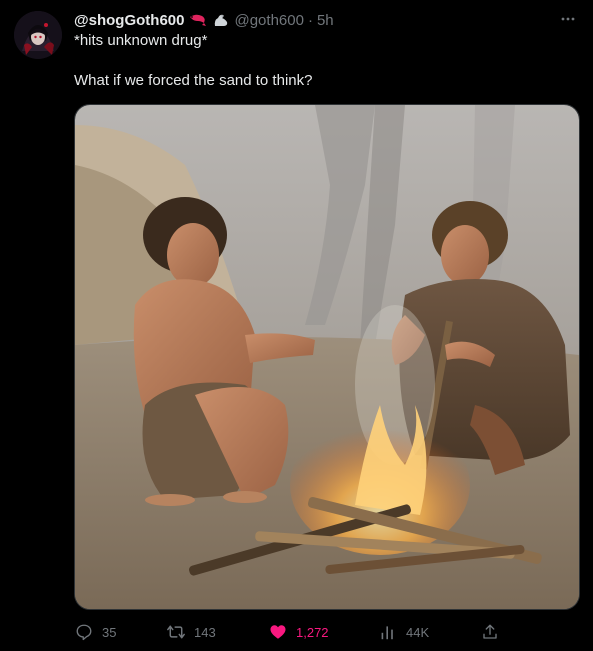  What do you see at coordinates (141, 40) in the screenshot?
I see `tweet-text-line-1: *hits unknown drug*` at bounding box center [141, 40].